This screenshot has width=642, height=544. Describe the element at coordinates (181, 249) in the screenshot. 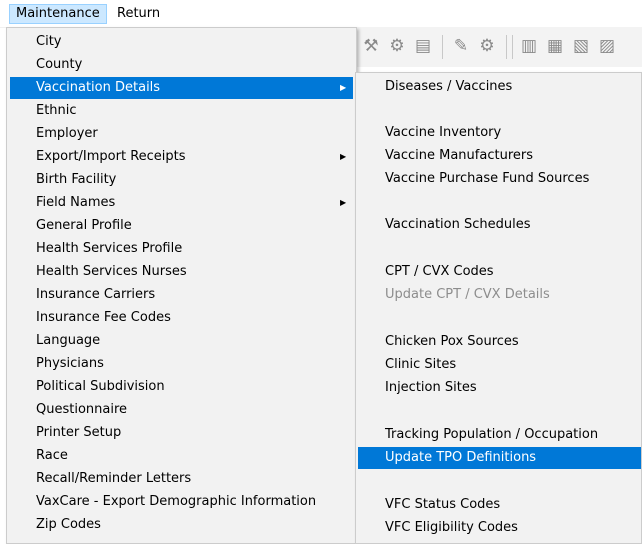

I see `menu-item-health-services-profile: Health Services Profile` at that location.